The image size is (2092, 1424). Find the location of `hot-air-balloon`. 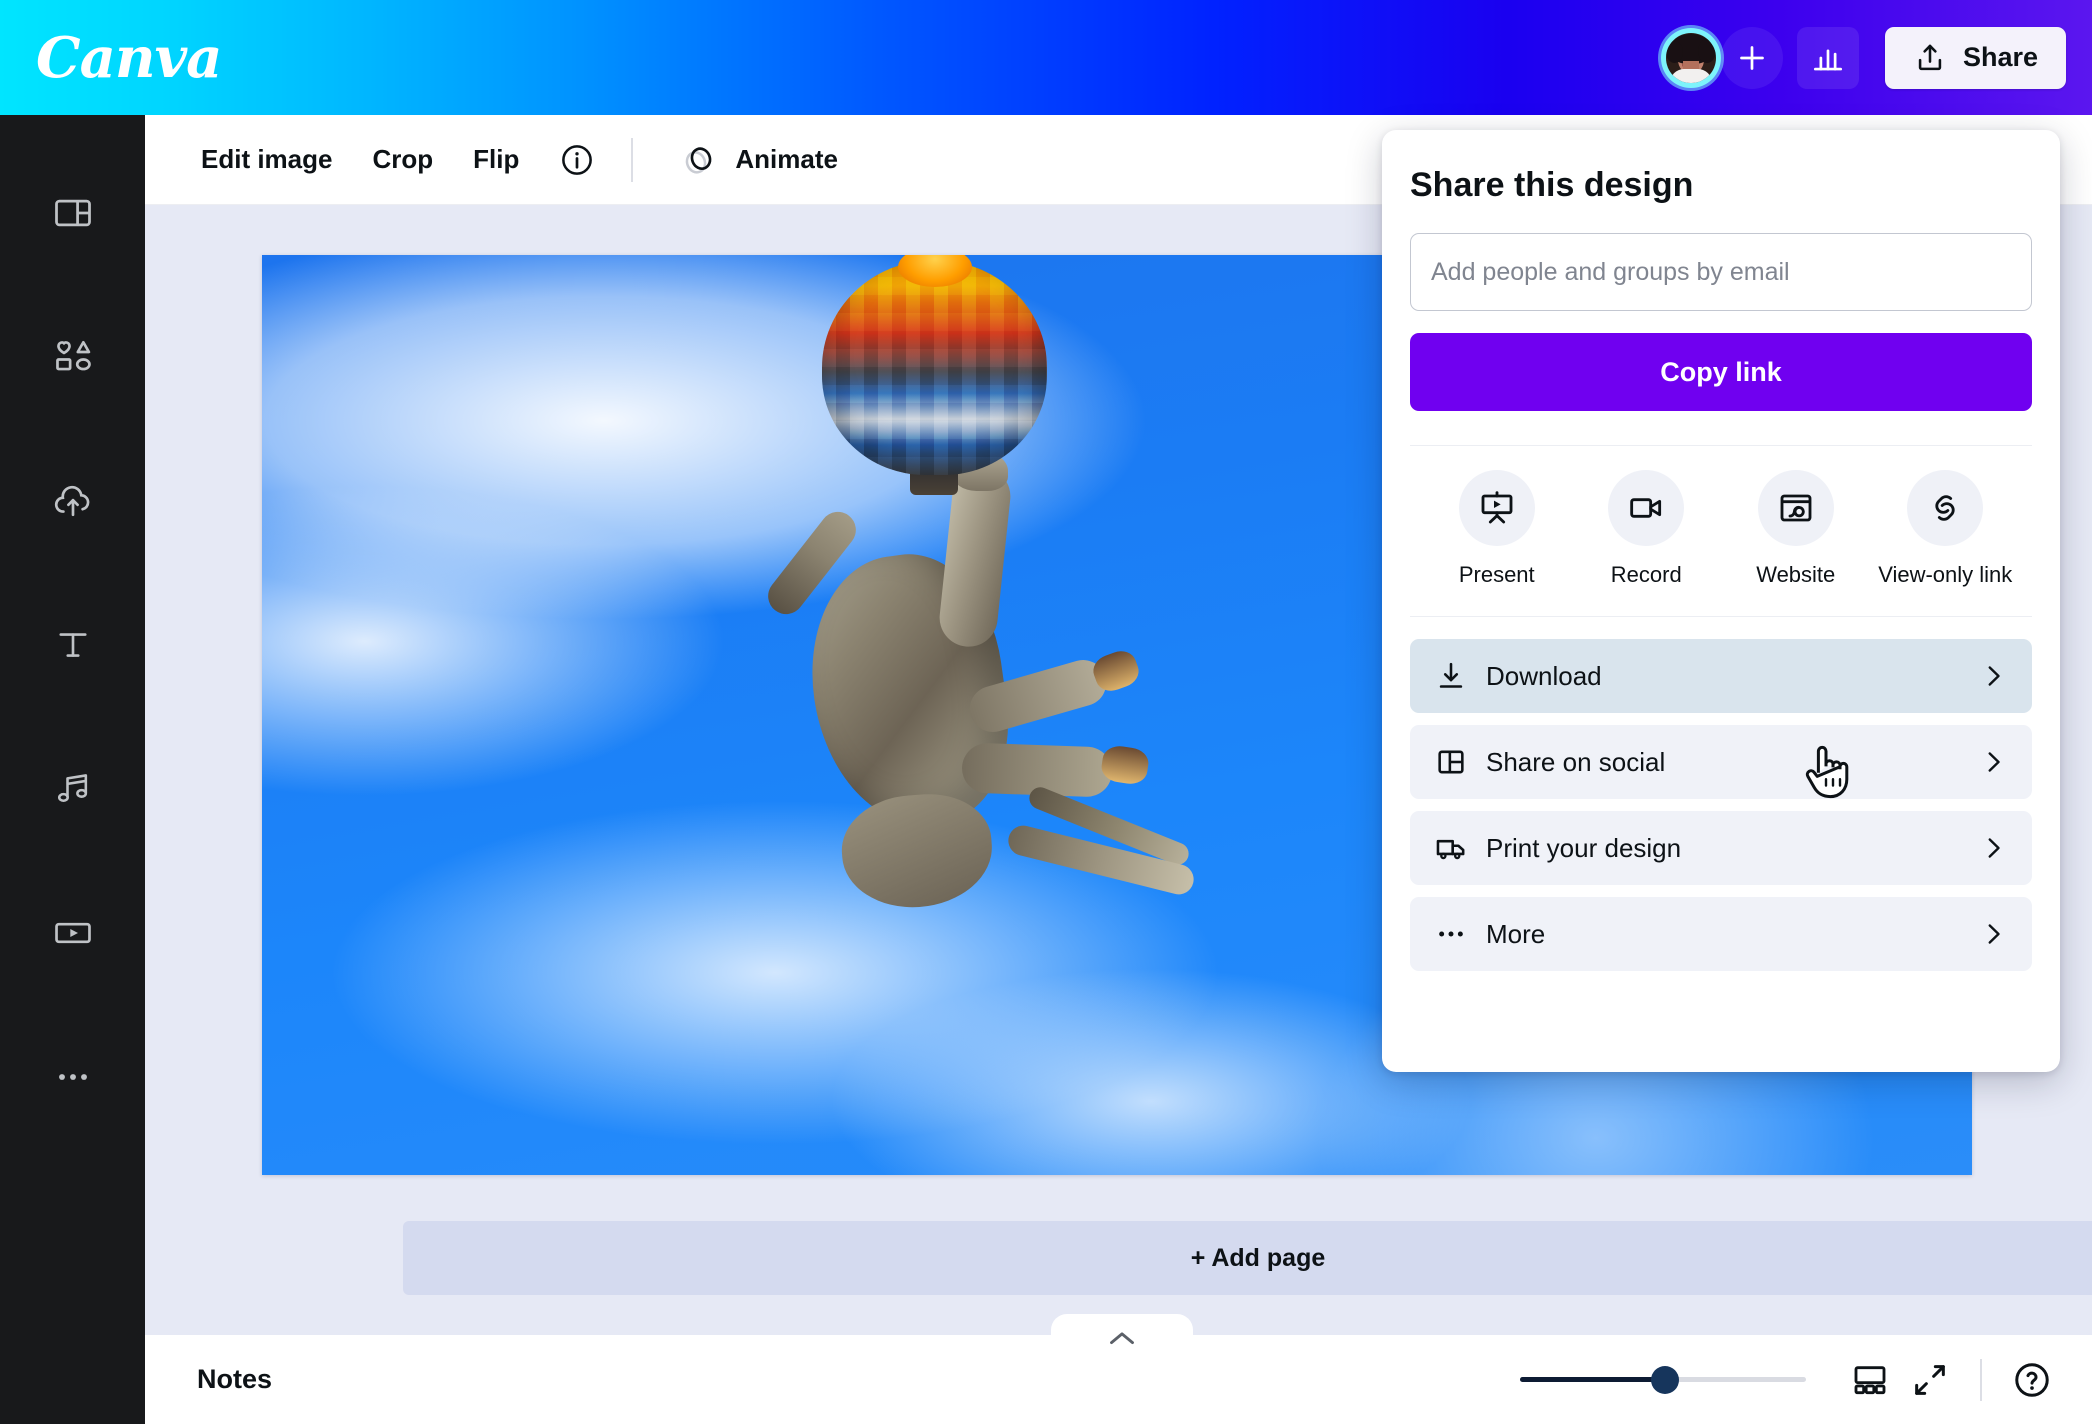

hot-air-balloon is located at coordinates (934, 367).